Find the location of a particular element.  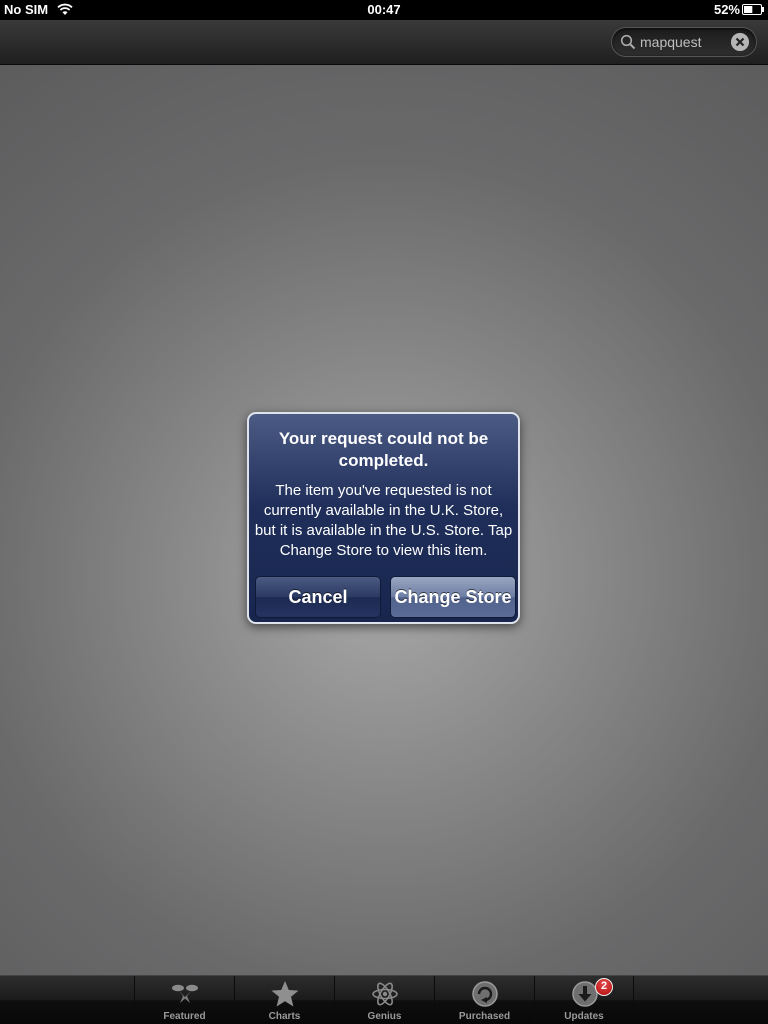

tab-purchased: Purchased is located at coordinates (484, 1000).